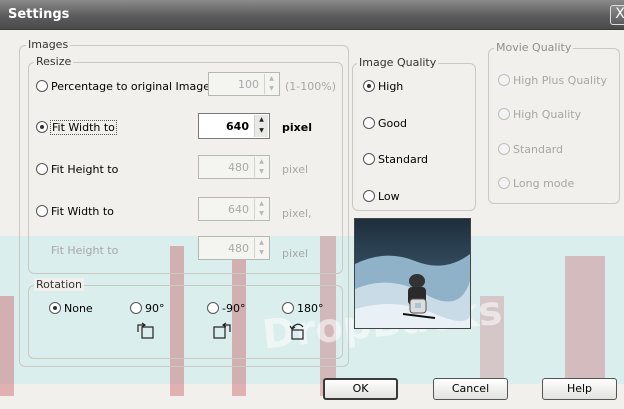  What do you see at coordinates (55, 308) in the screenshot?
I see `rotation-none-radio` at bounding box center [55, 308].